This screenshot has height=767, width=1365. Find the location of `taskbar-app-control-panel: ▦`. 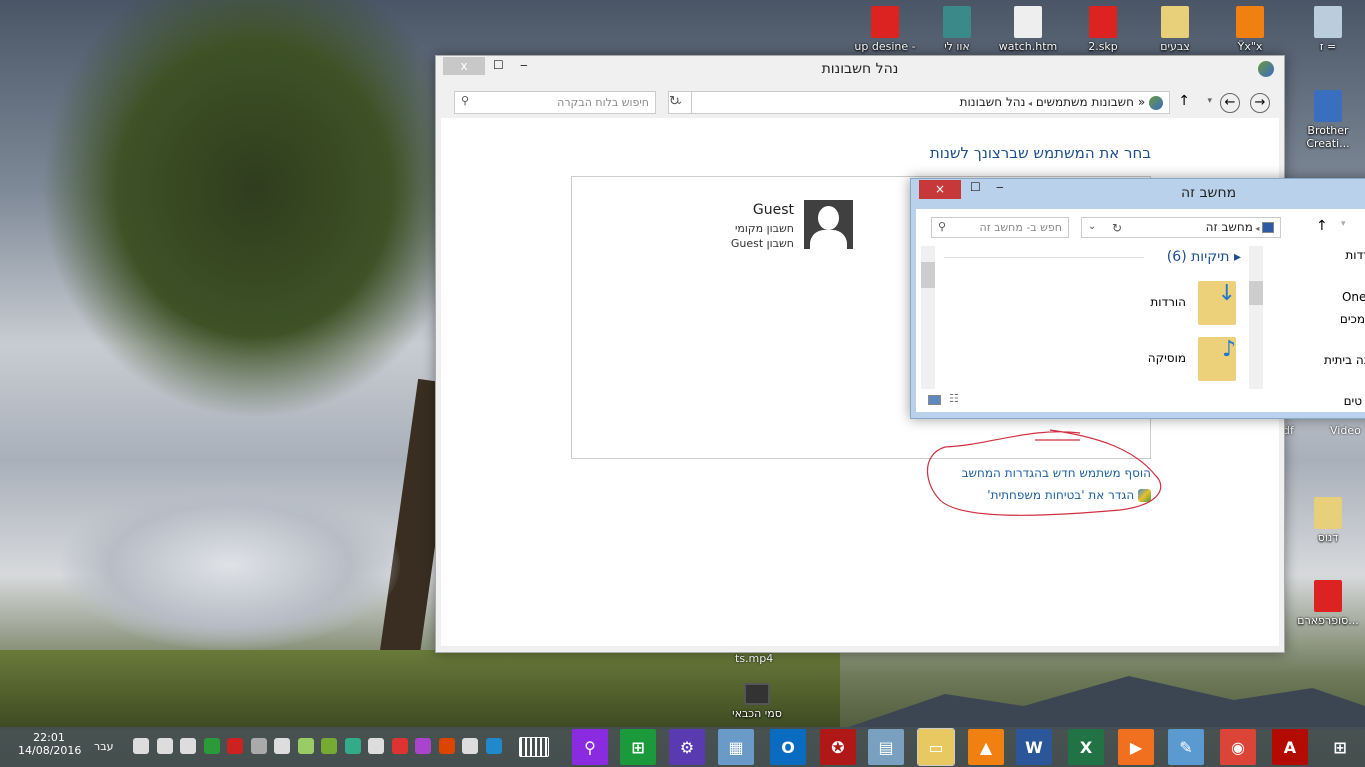

taskbar-app-control-panel: ▦ is located at coordinates (736, 747).